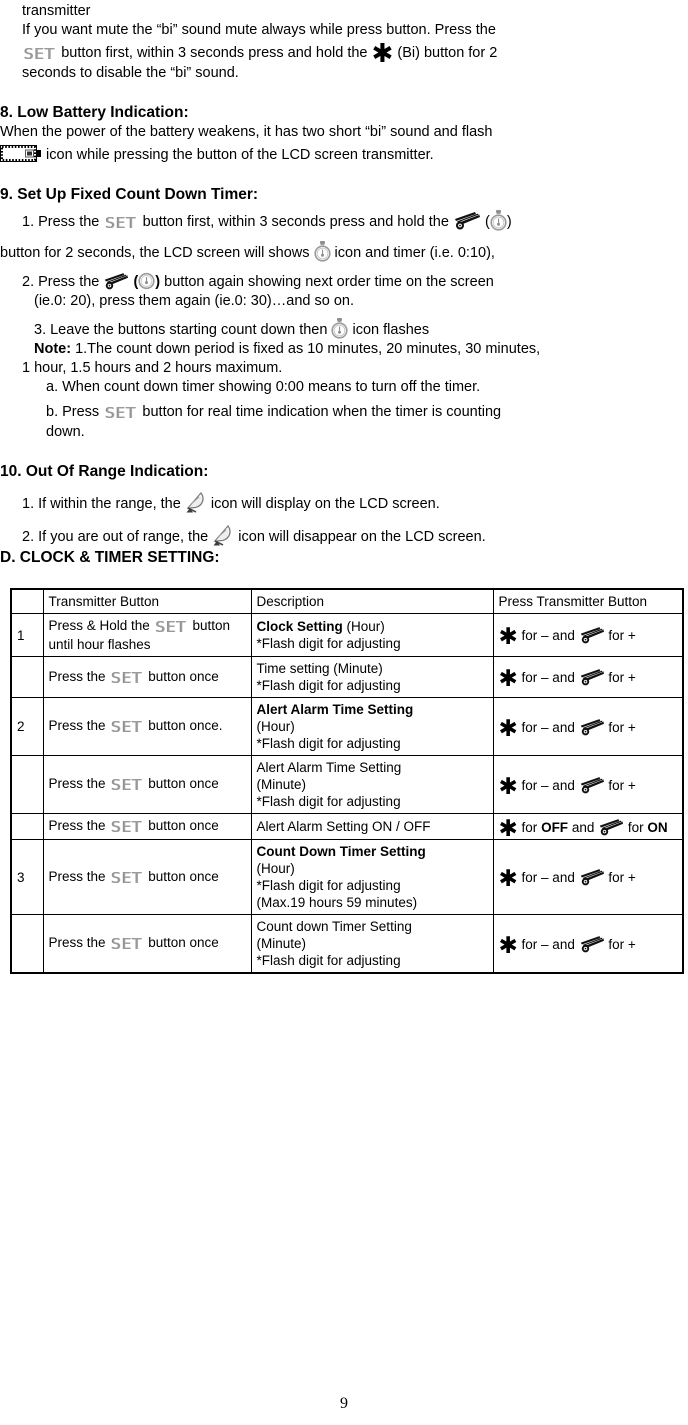  I want to click on table-header-description: Description, so click(372, 601).